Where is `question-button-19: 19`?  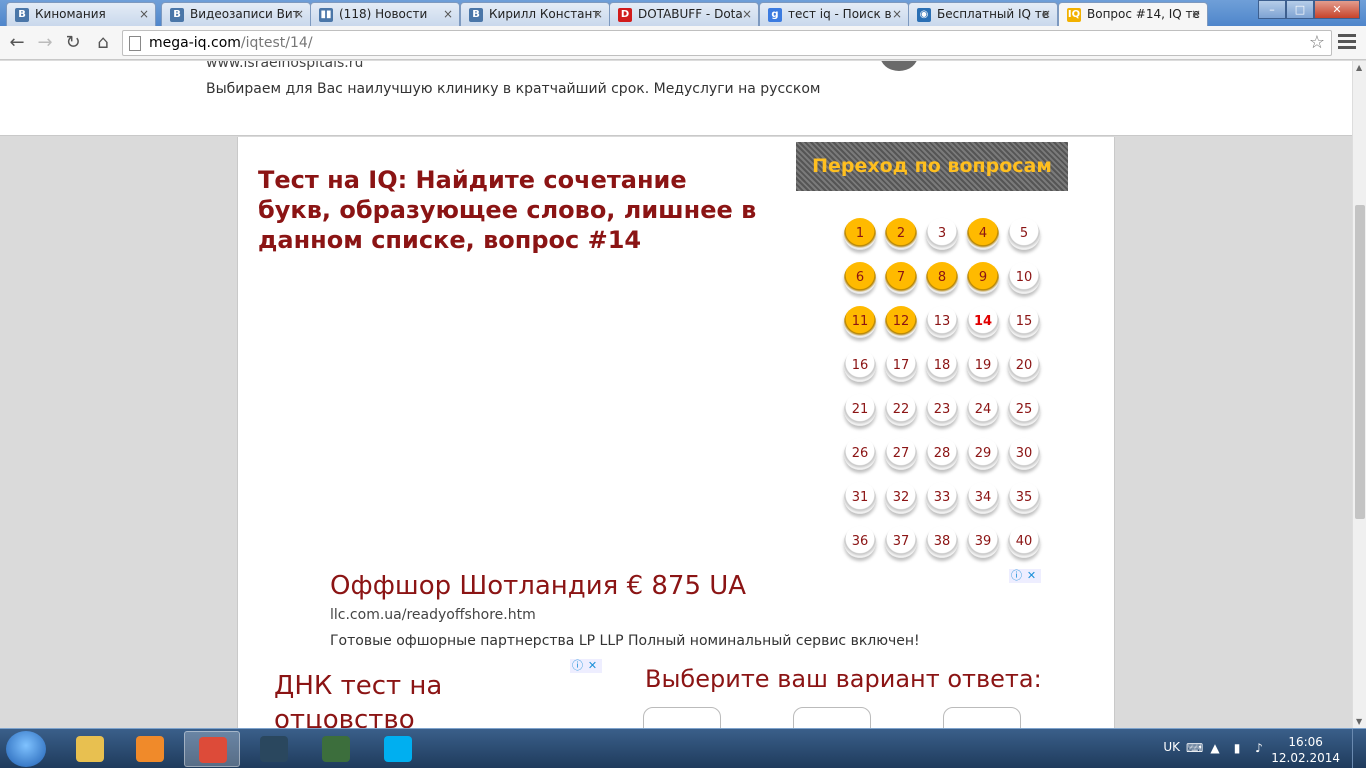
question-button-19: 19 is located at coordinates (983, 366).